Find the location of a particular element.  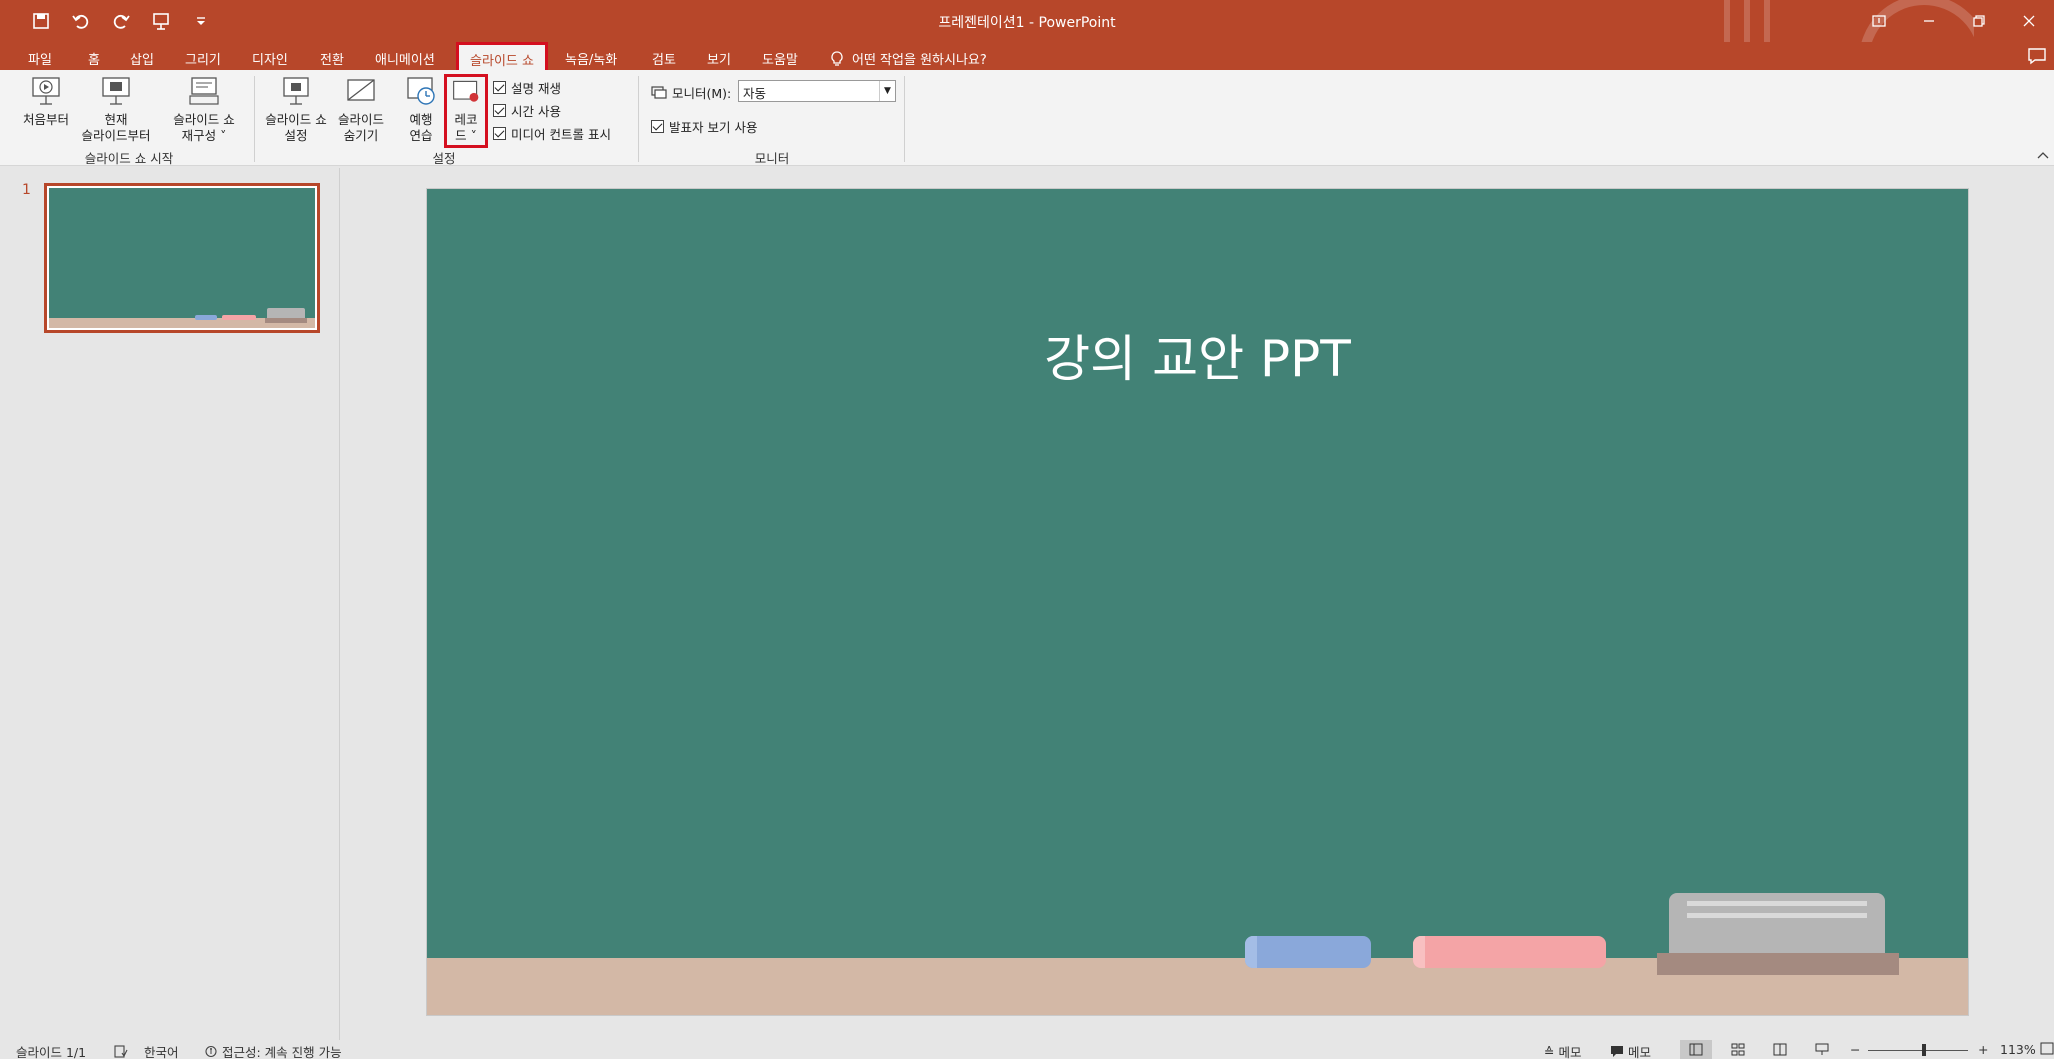

use-timings-label: 시간 사용 is located at coordinates (536, 111).